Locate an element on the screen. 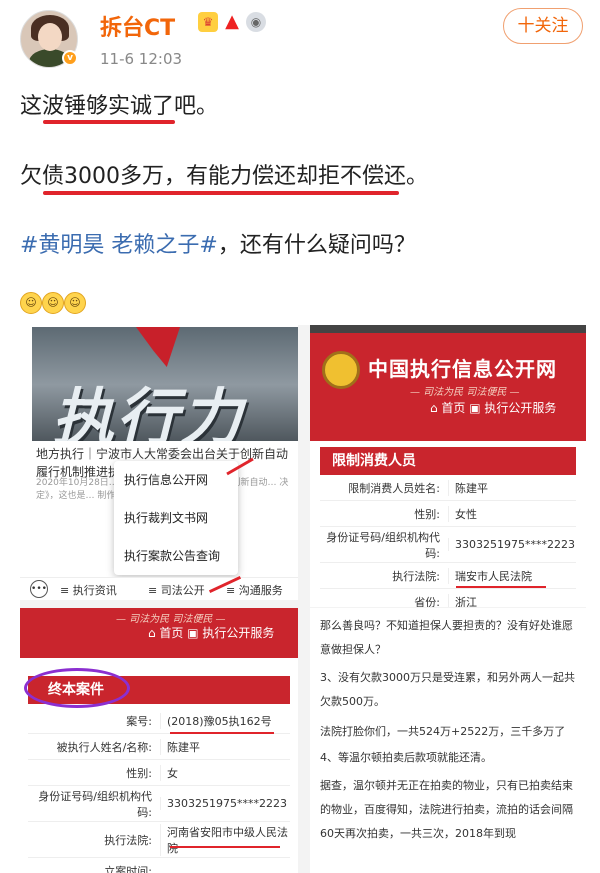  post-header: v 拆台CT ♛ ▲ ◉ 11-6 12:03 十关注 is located at coordinates (300, 40).